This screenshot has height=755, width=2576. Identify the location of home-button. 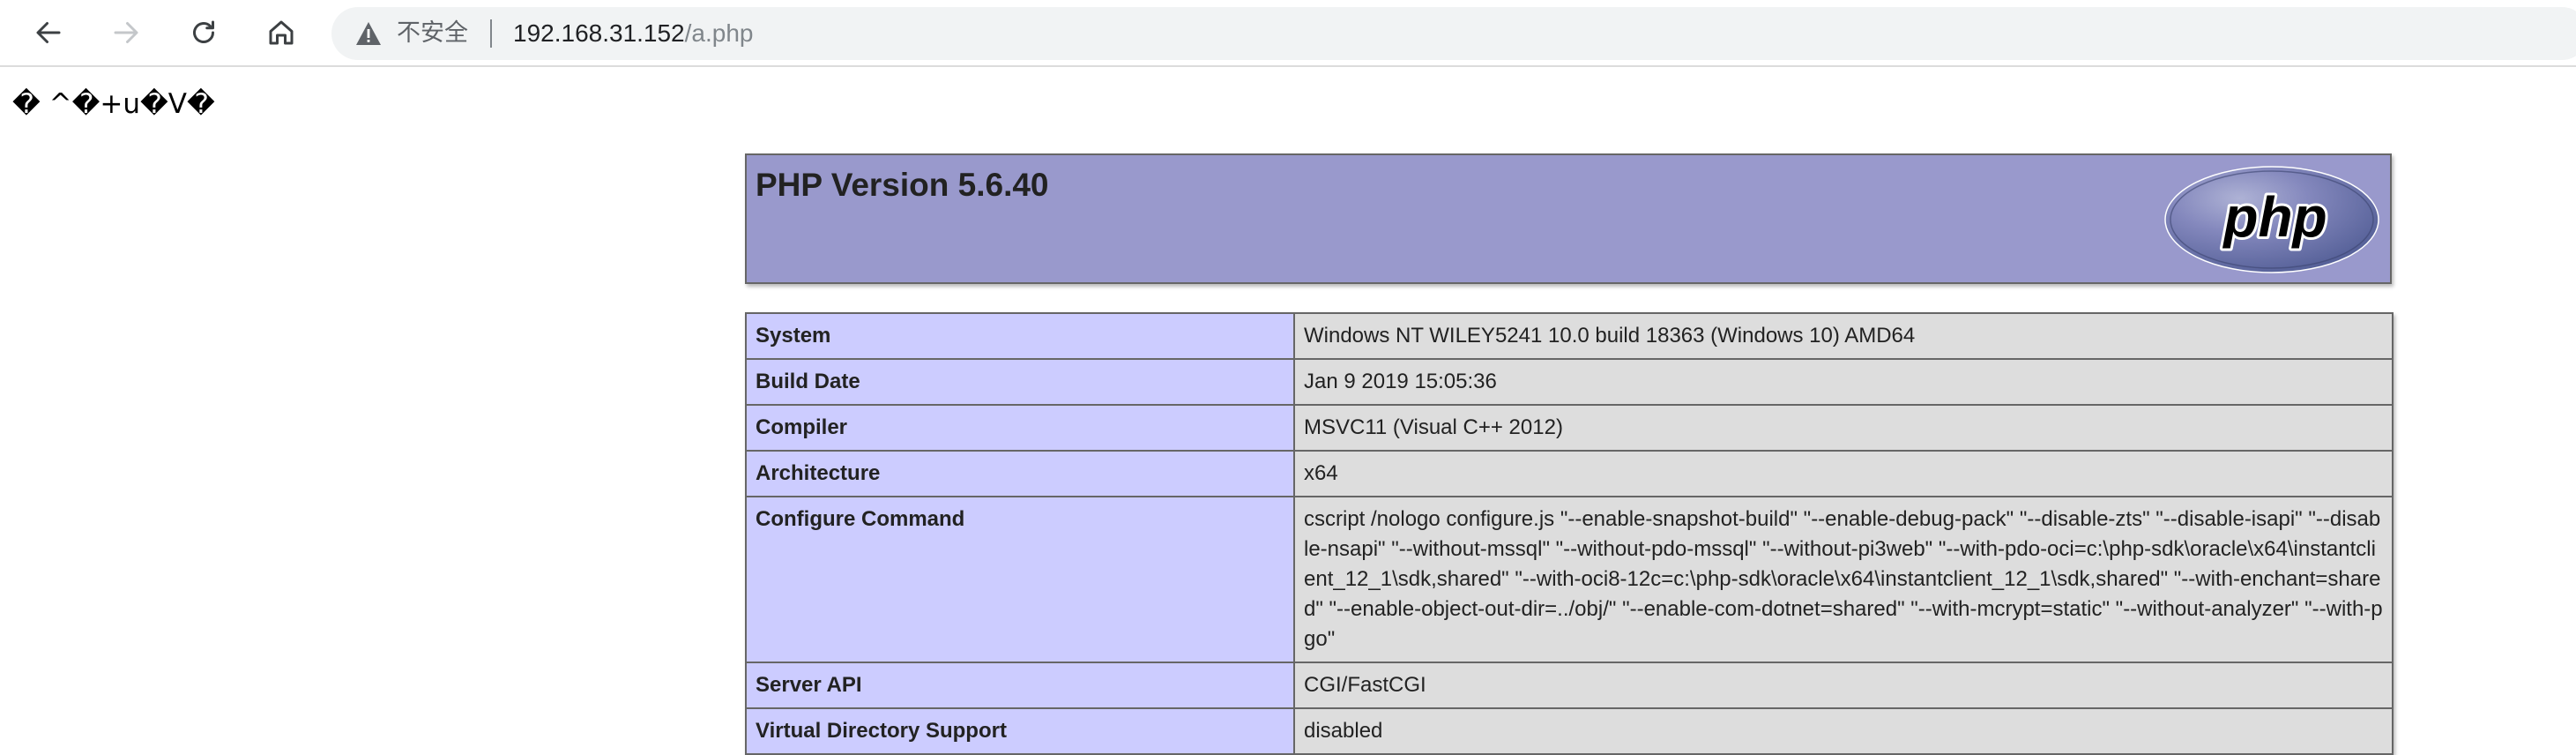
(281, 33).